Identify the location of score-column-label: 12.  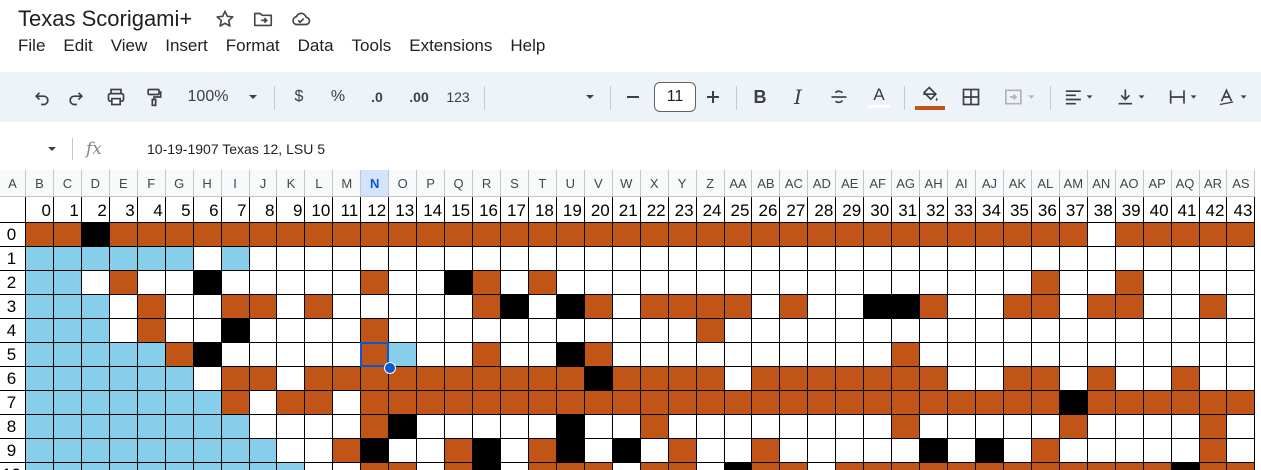
(375, 210).